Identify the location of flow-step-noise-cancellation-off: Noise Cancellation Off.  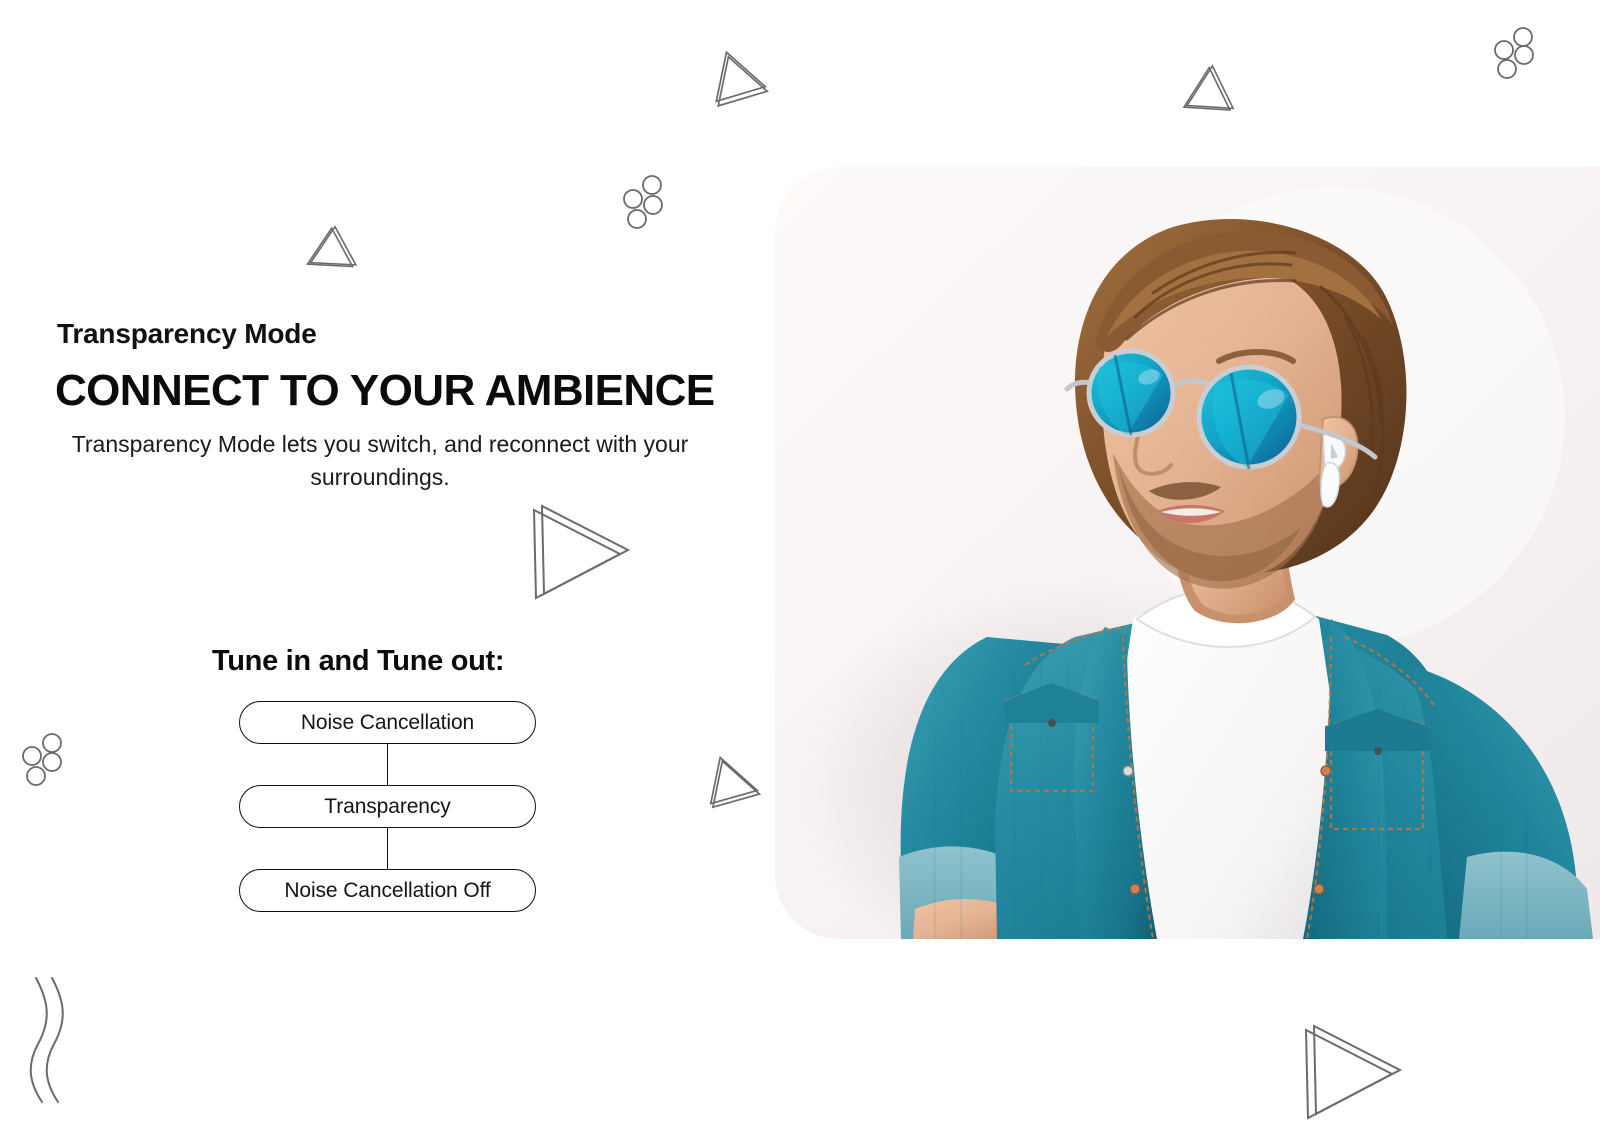
(387, 890).